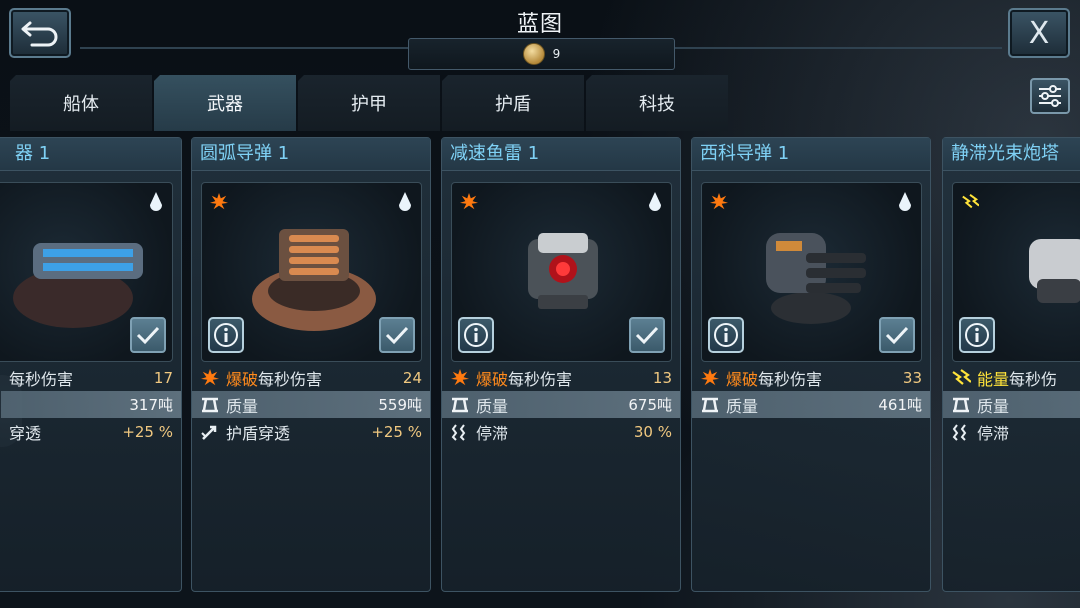  Describe the element at coordinates (900, 405) in the screenshot. I see `stat-value: 461吨` at that location.